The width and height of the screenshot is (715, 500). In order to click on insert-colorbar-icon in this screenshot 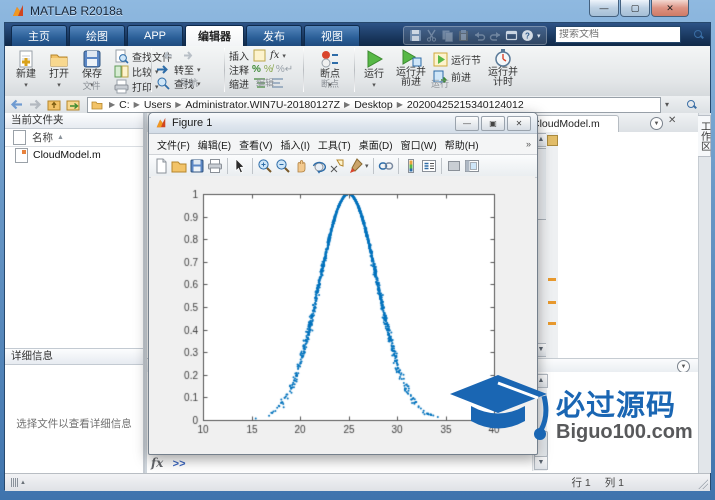, I will do `click(411, 166)`.